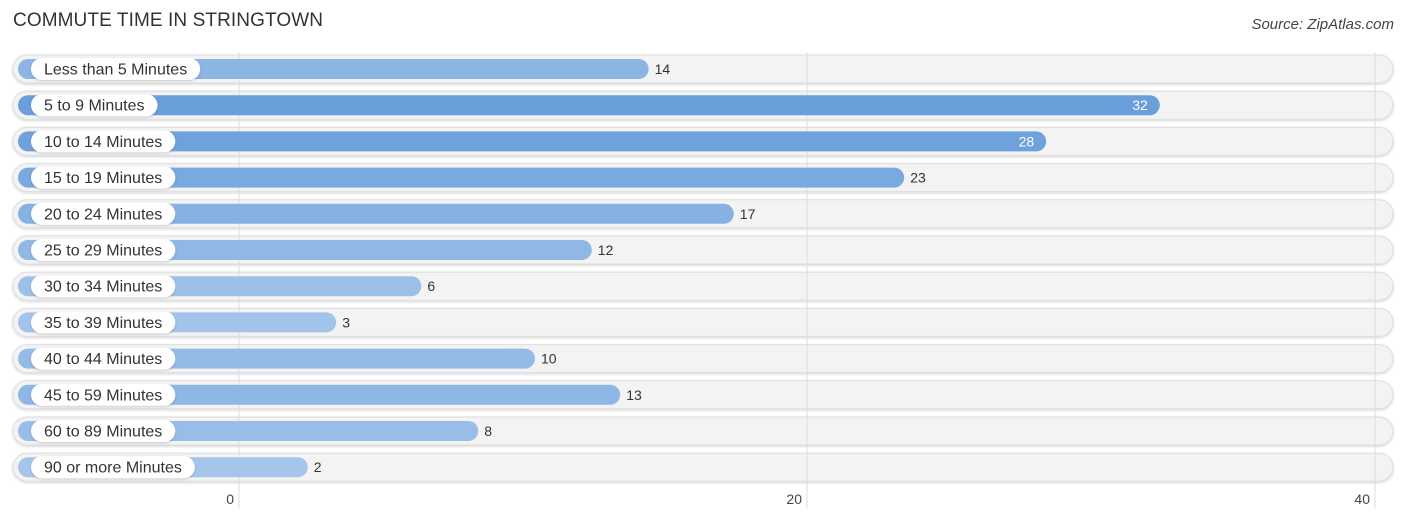  What do you see at coordinates (115, 70) in the screenshot?
I see `category-label: Less than 5 Minutes` at bounding box center [115, 70].